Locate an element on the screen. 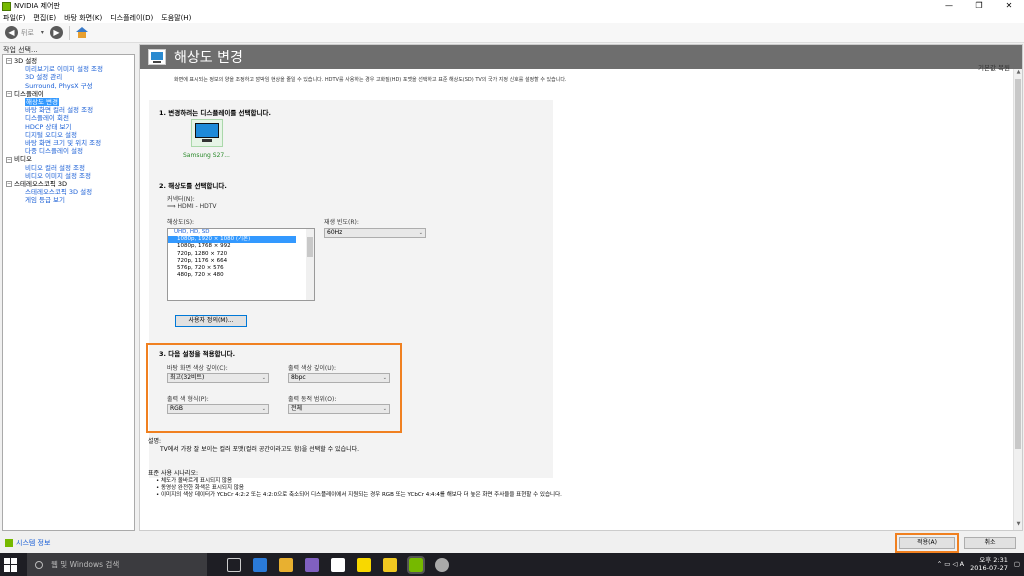  restore-defaults-link: 기본값 복원 is located at coordinates (994, 67).